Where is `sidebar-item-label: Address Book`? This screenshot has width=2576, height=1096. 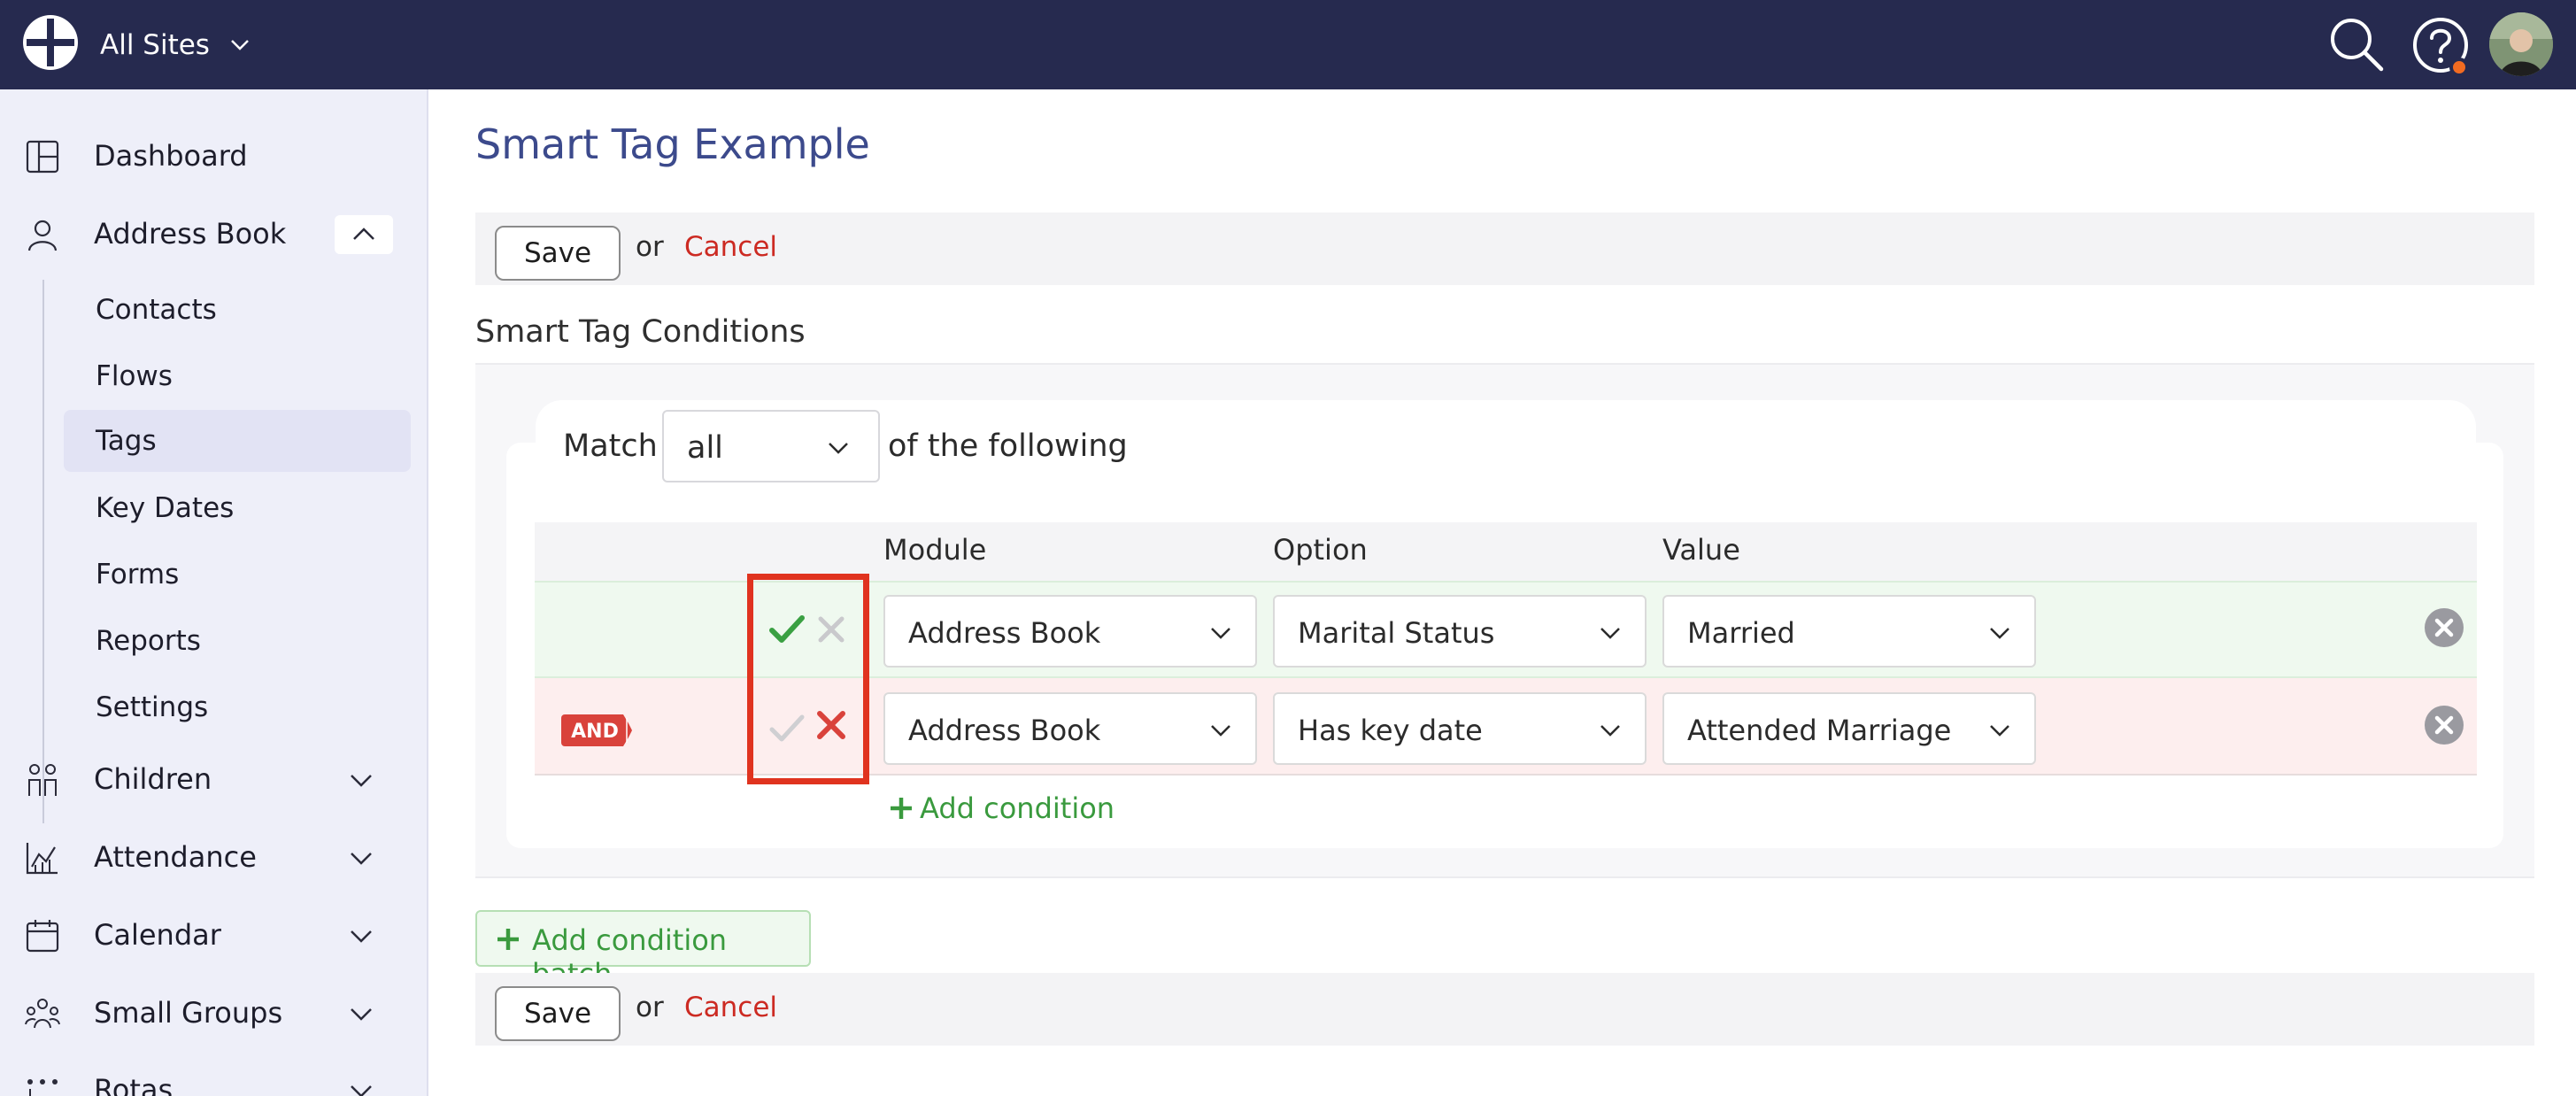 sidebar-item-label: Address Book is located at coordinates (190, 234).